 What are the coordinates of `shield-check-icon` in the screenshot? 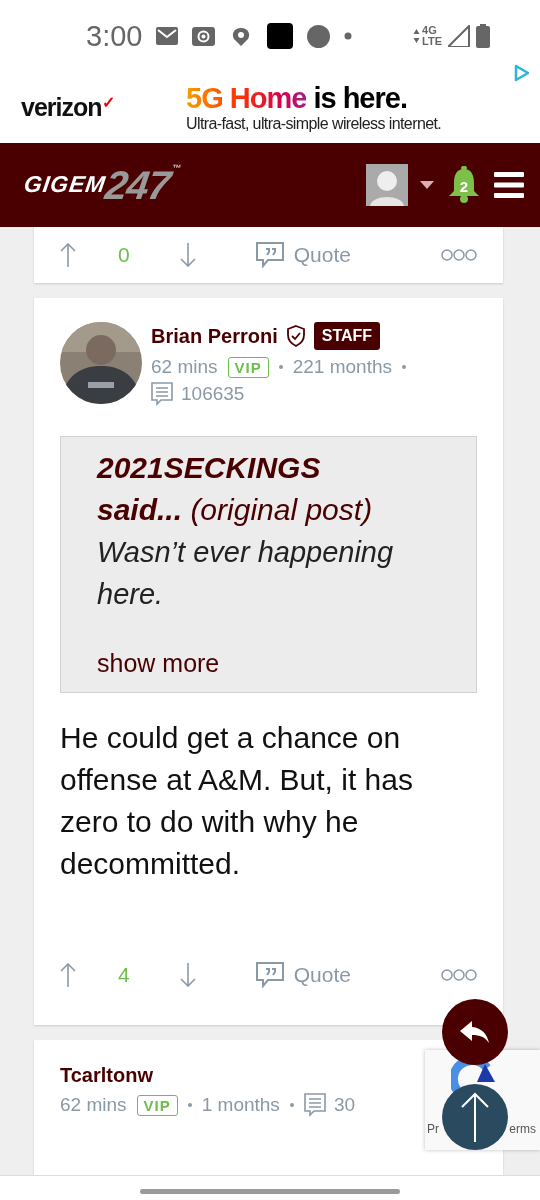 It's located at (295, 336).